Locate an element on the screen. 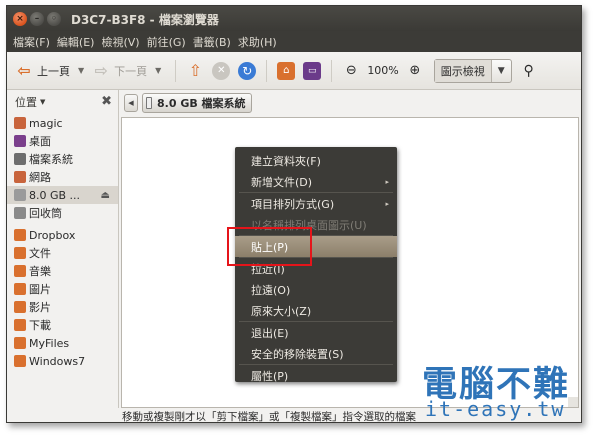 The height and width of the screenshot is (445, 600). zoom-in-icon: ⊕ is located at coordinates (415, 71).